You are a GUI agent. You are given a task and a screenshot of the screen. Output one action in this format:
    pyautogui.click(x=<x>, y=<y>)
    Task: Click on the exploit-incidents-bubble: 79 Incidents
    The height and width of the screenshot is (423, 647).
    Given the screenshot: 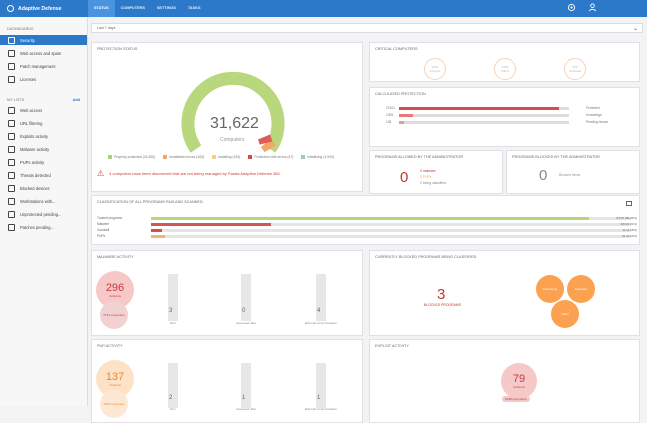 What is the action you would take?
    pyautogui.click(x=519, y=381)
    